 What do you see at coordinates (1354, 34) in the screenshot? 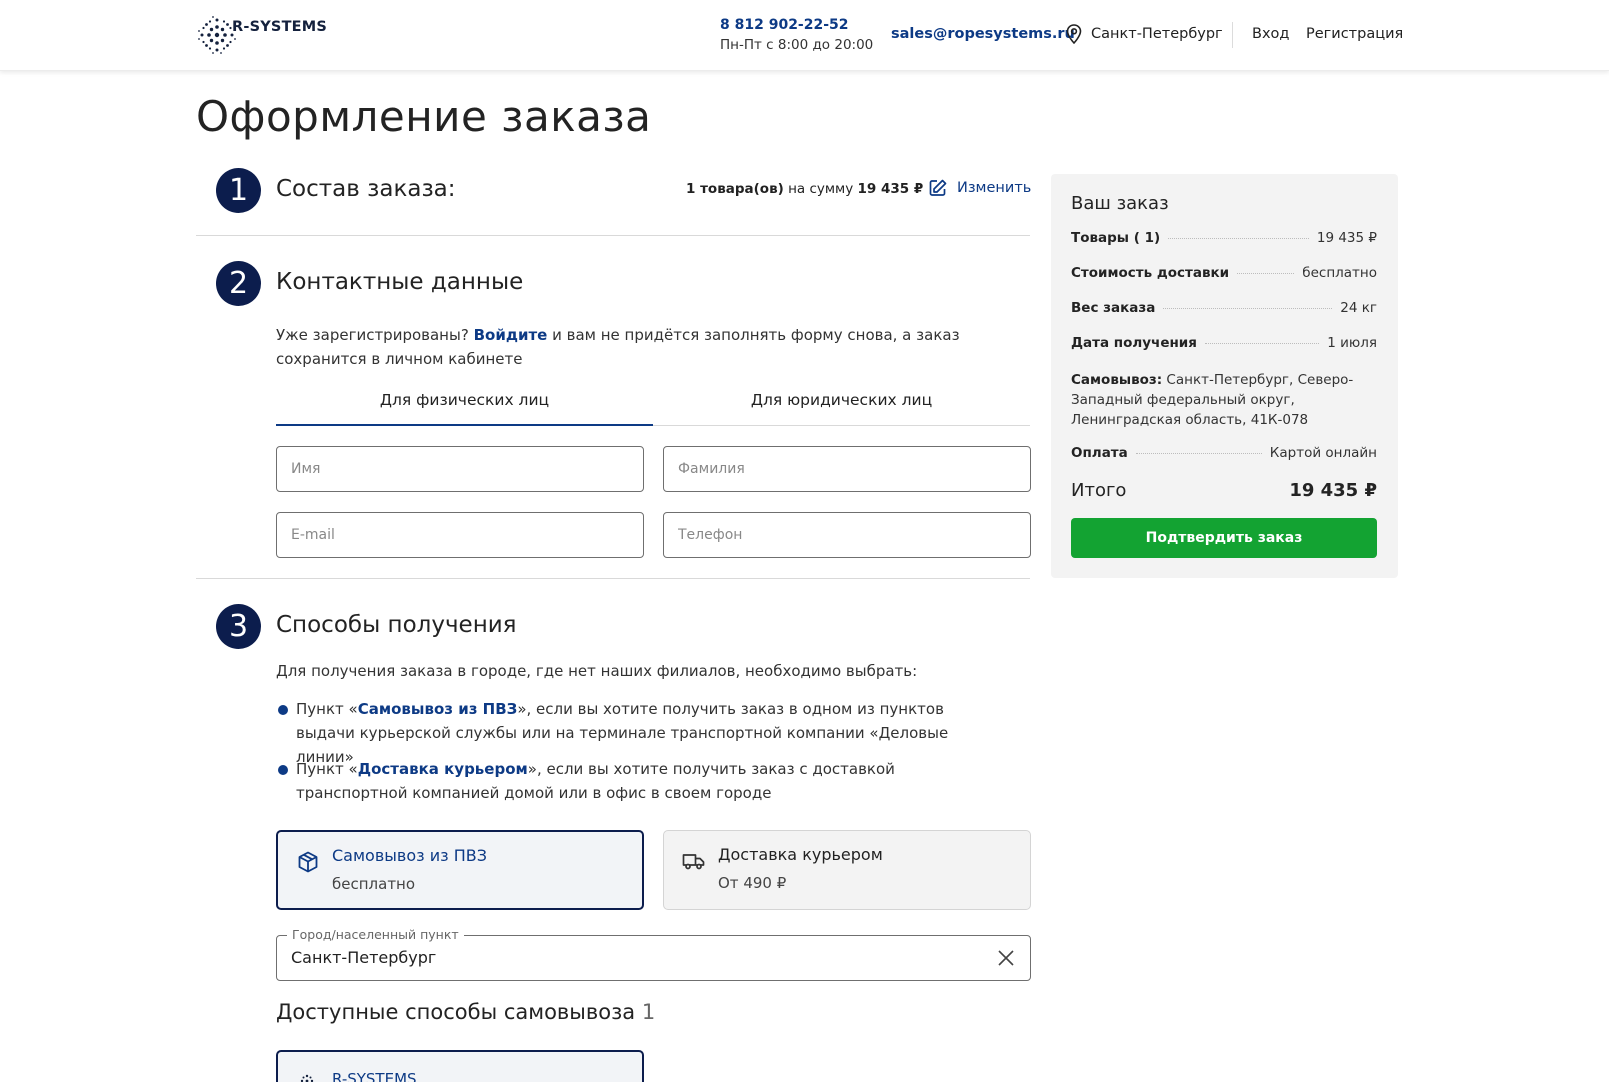
I see `register-link: Регистрация` at bounding box center [1354, 34].